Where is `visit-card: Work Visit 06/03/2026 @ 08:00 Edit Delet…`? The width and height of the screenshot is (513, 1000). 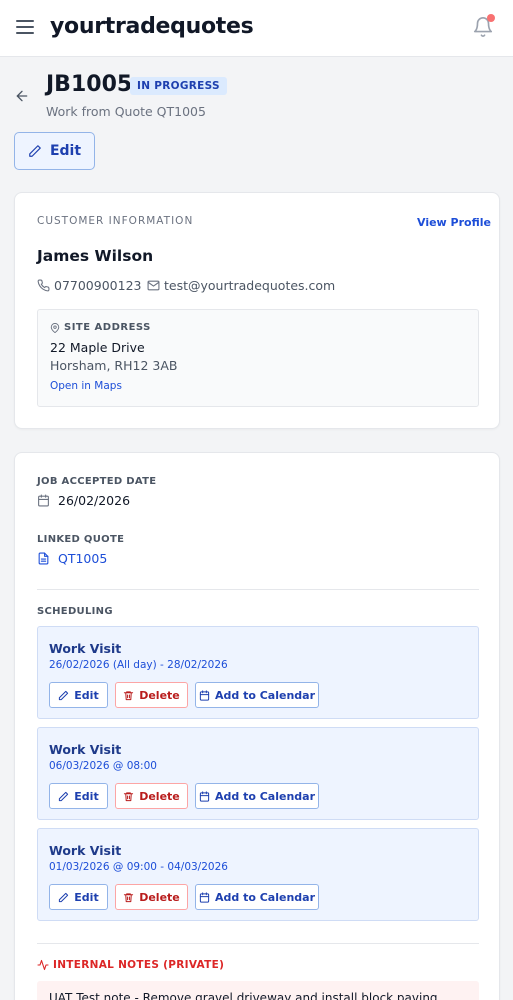
visit-card: Work Visit 06/03/2026 @ 08:00 Edit Delet… is located at coordinates (258, 773).